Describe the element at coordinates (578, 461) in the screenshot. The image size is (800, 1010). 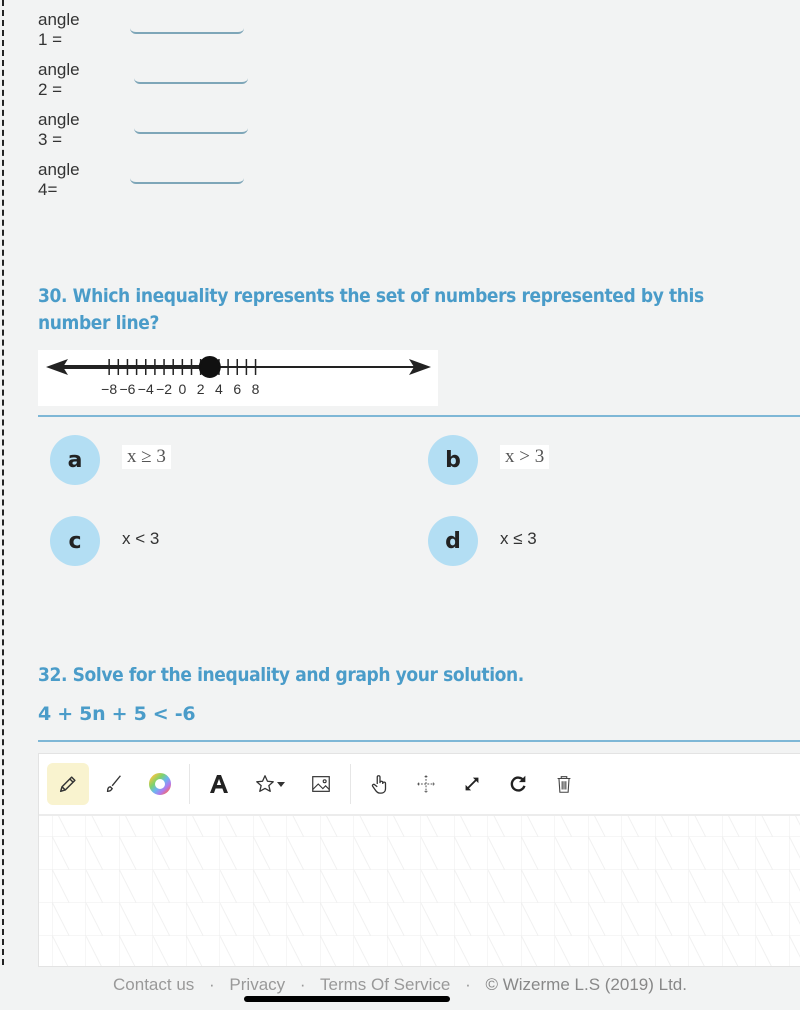
I see `option-b: b x > 3` at that location.